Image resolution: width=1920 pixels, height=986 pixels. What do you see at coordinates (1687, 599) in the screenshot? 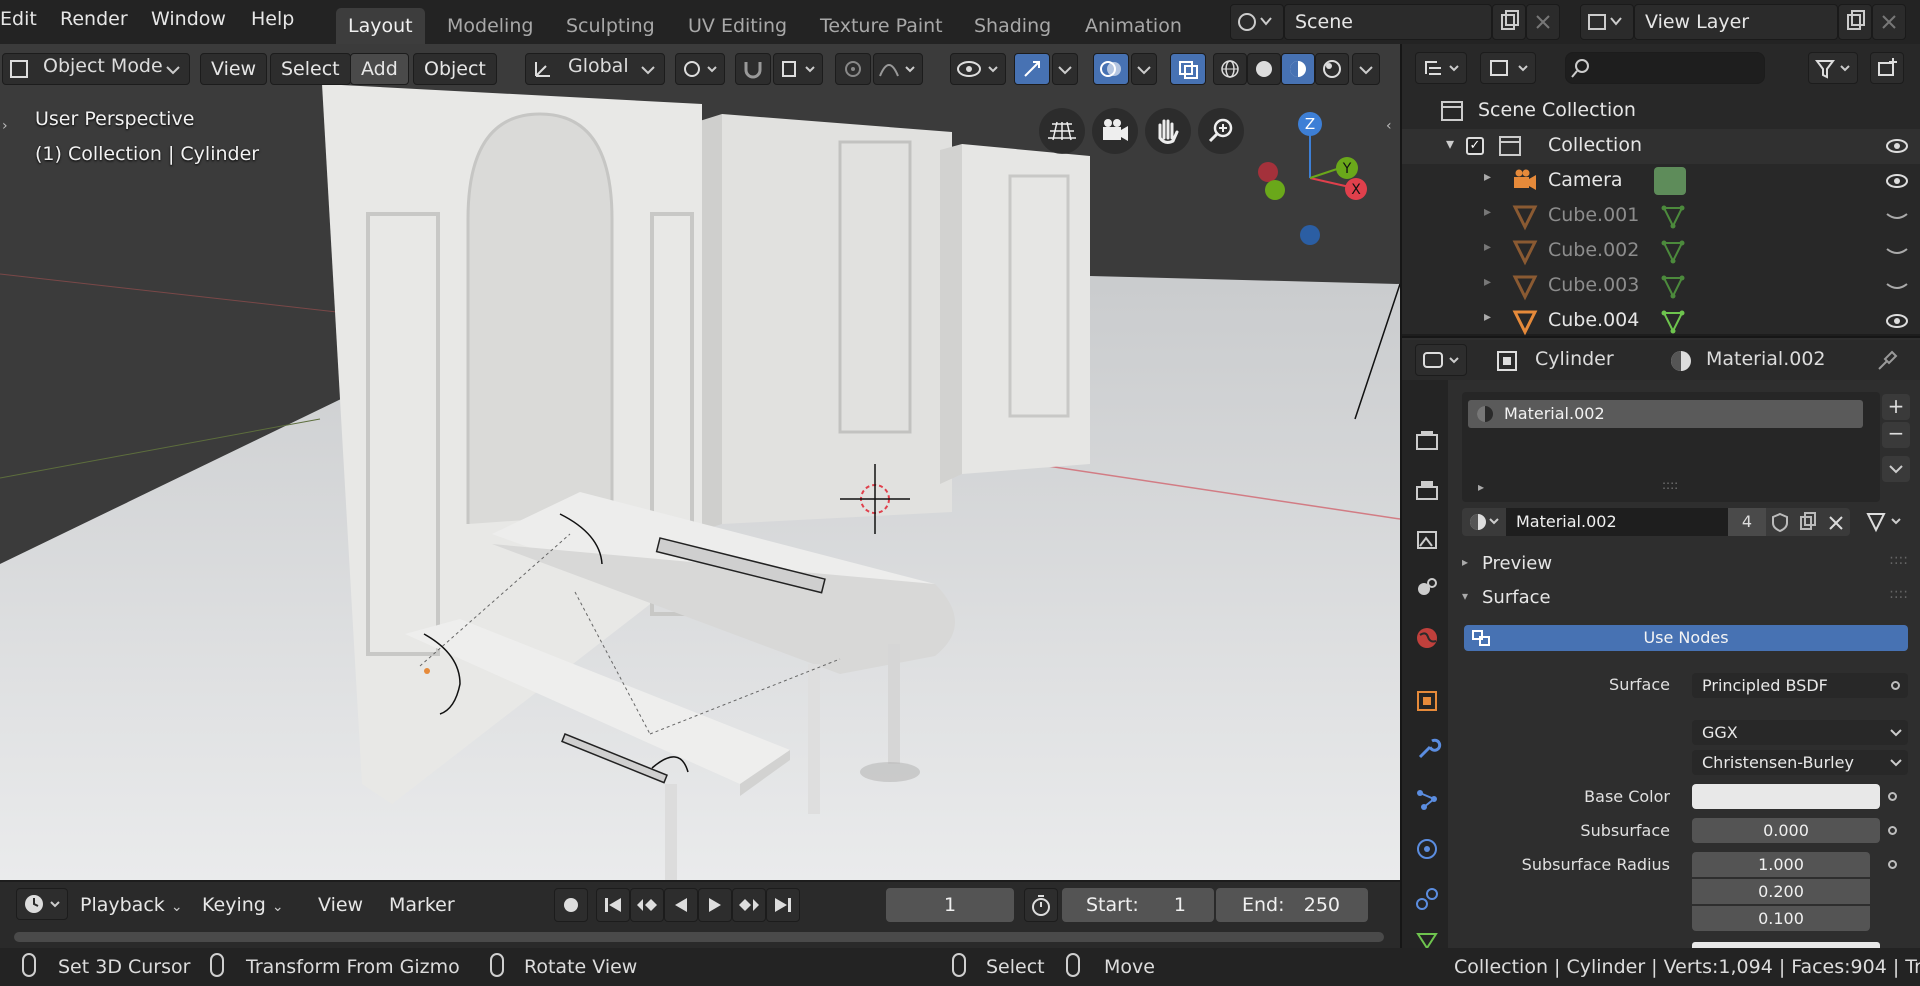
I see `surface-panel-header: ▾ Surface ::::` at bounding box center [1687, 599].